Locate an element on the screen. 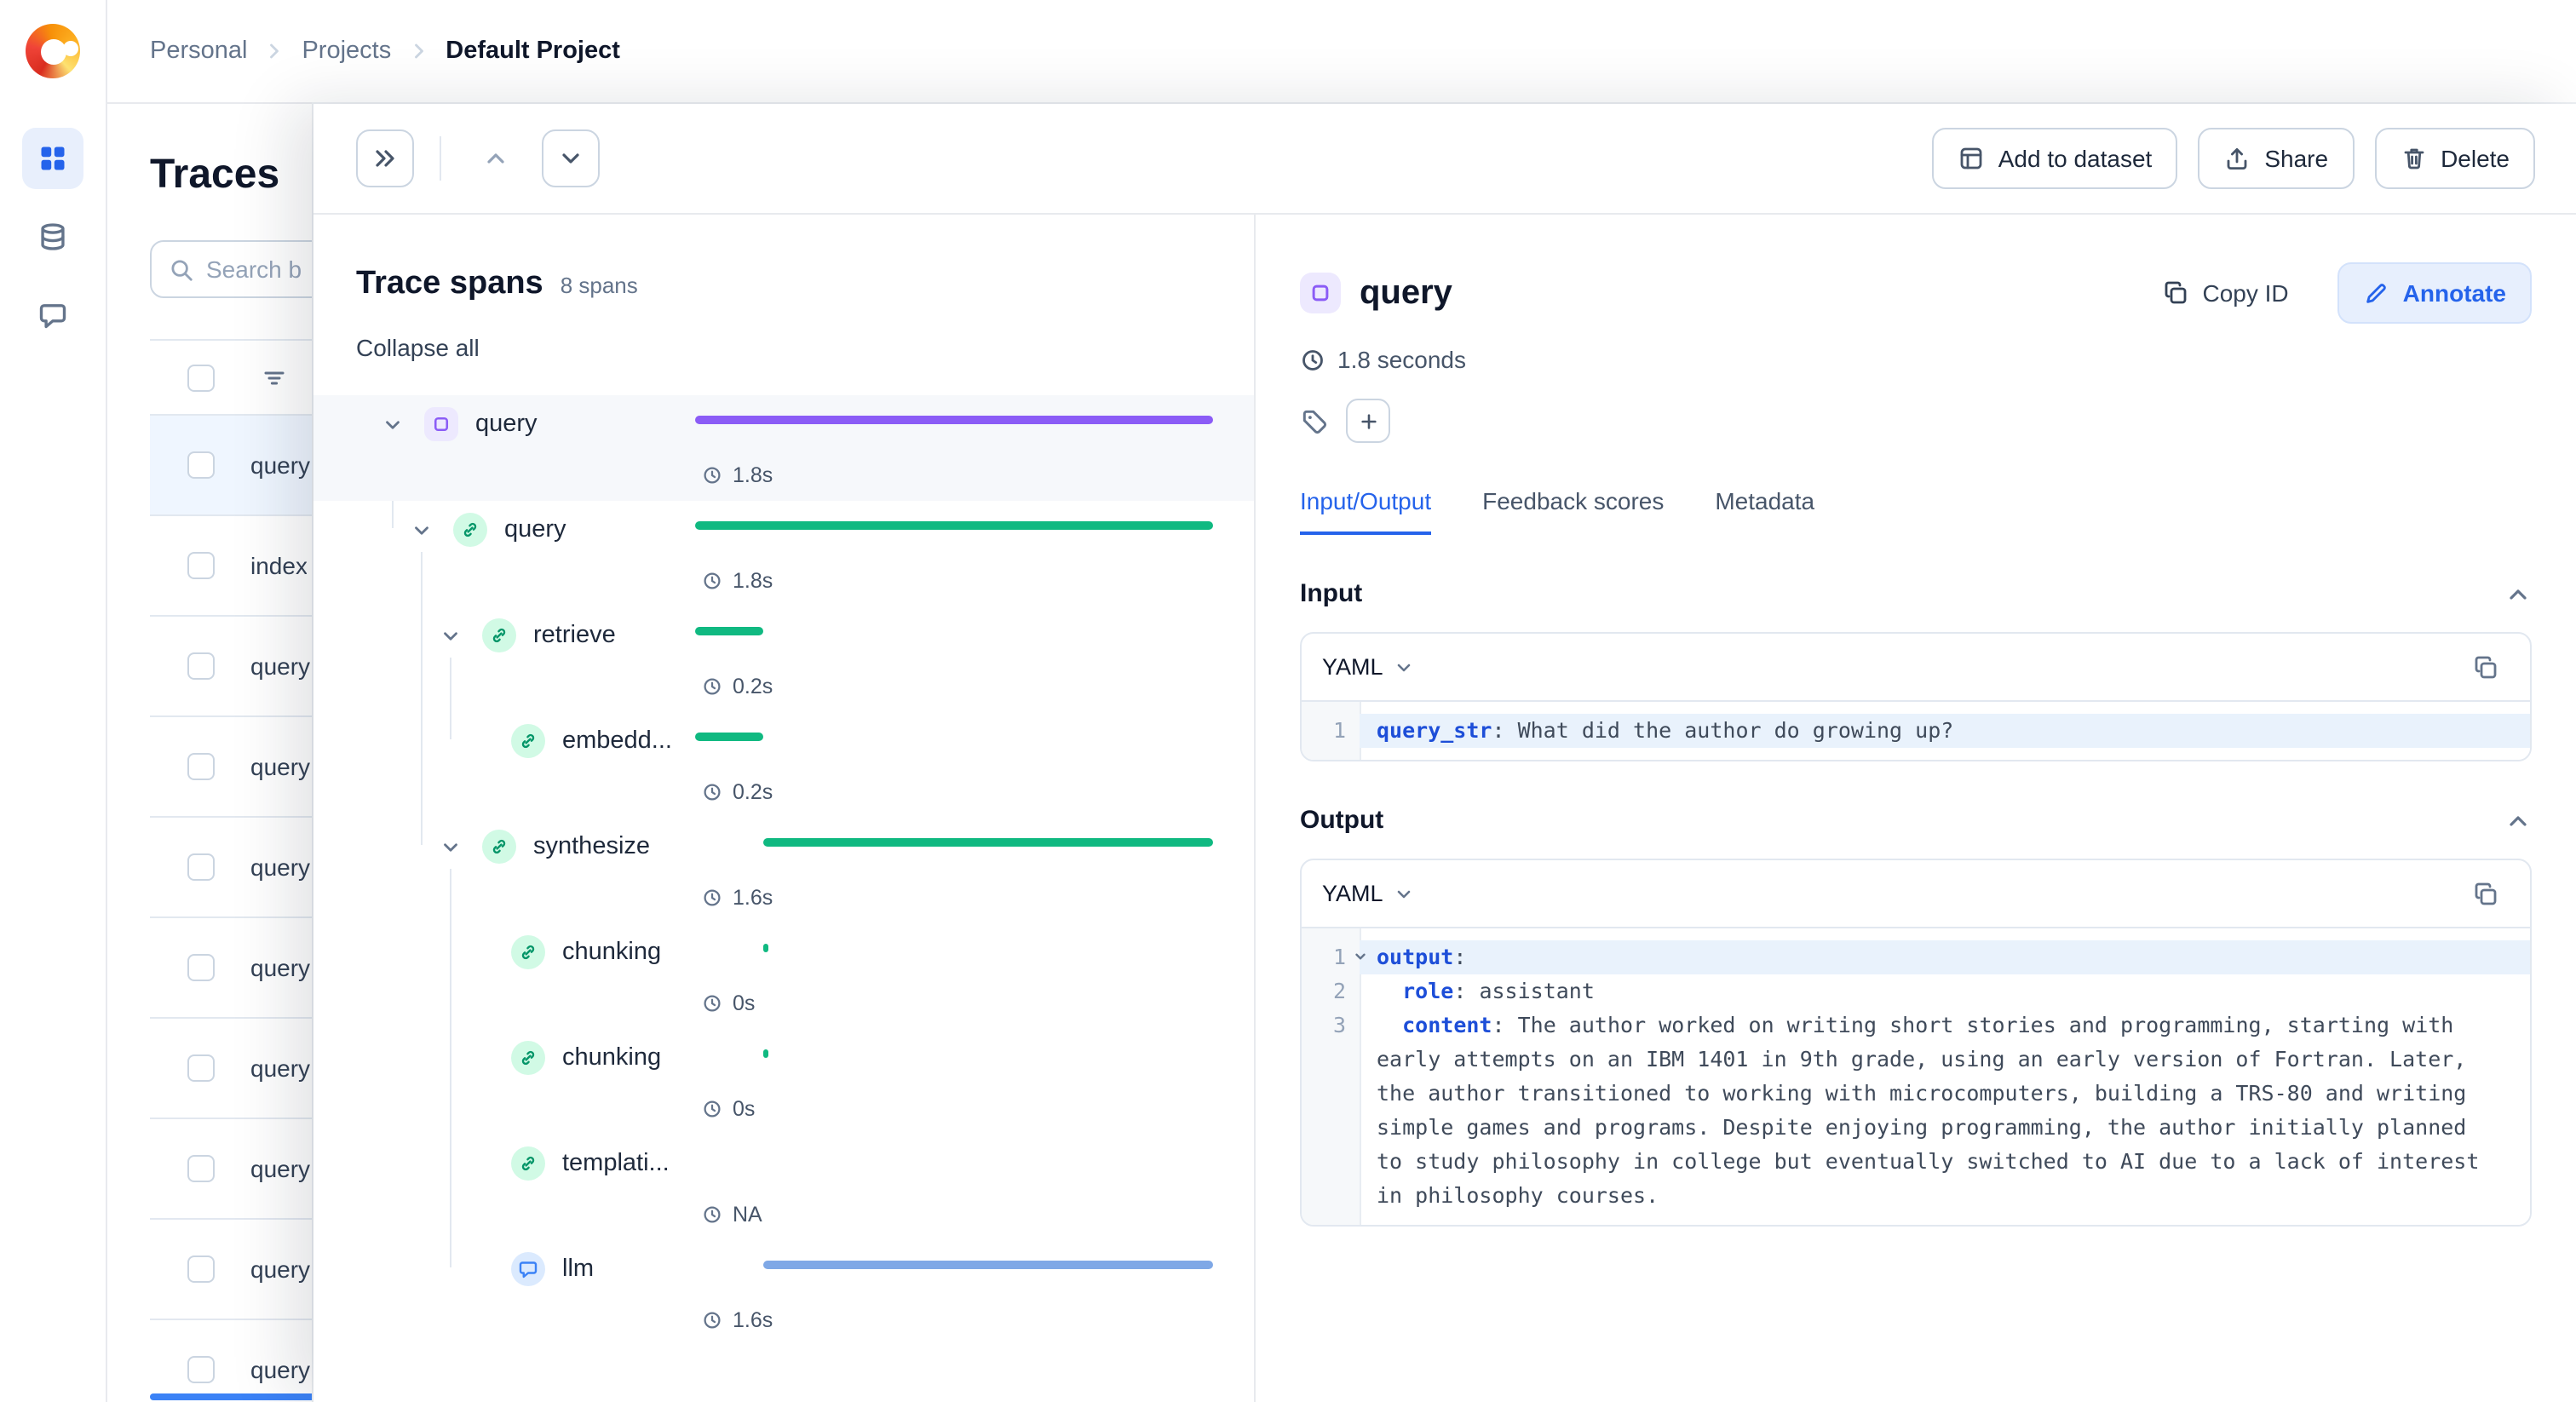 The image size is (2576, 1402). yaml-key: role is located at coordinates (1428, 990).